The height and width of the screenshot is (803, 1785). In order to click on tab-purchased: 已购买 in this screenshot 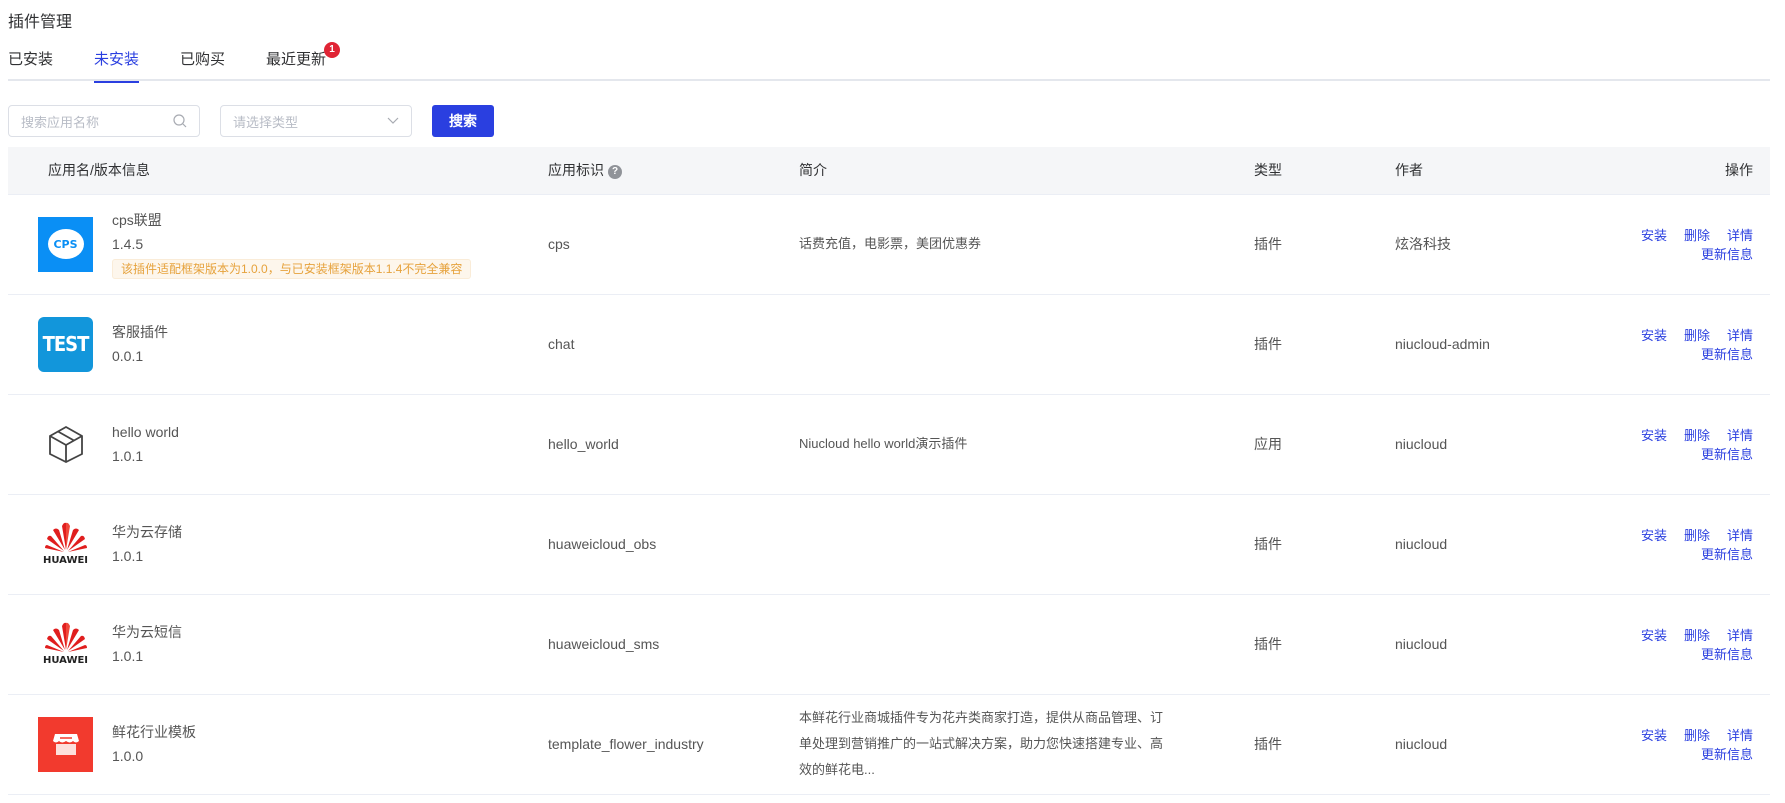, I will do `click(202, 64)`.